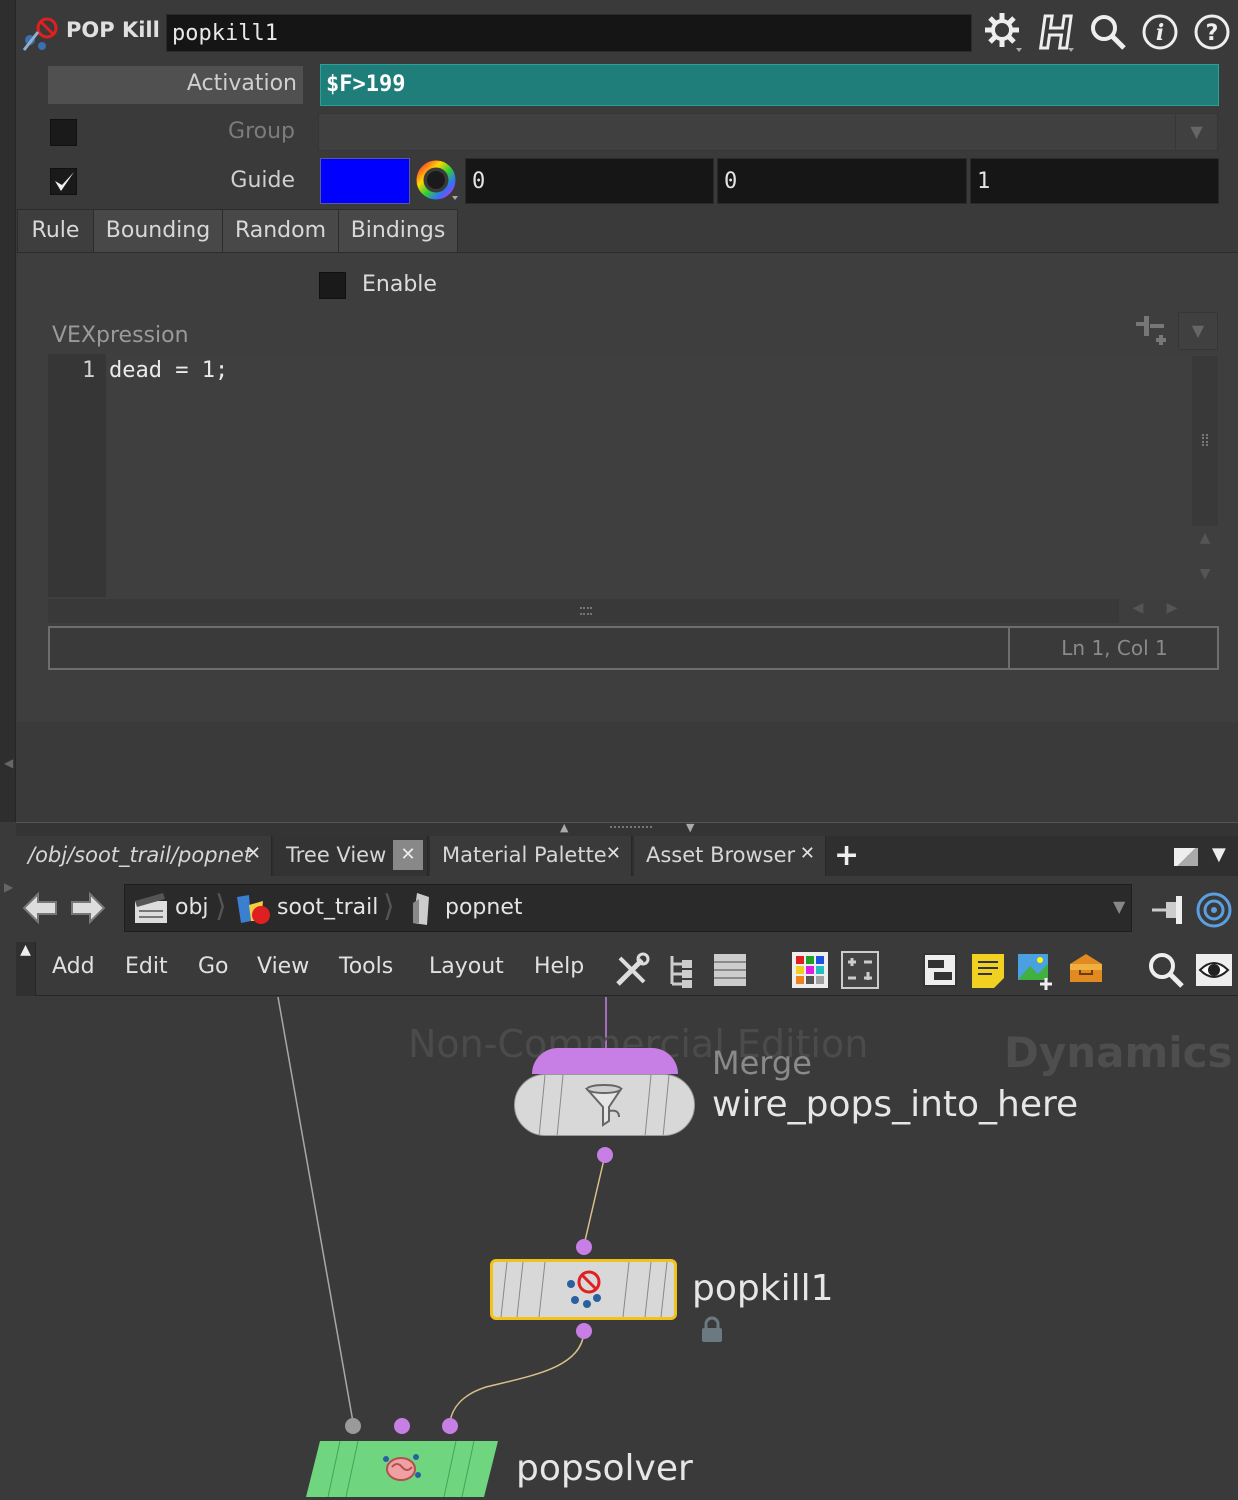 The image size is (1238, 1500). What do you see at coordinates (261, 131) in the screenshot?
I see `group-label: Group` at bounding box center [261, 131].